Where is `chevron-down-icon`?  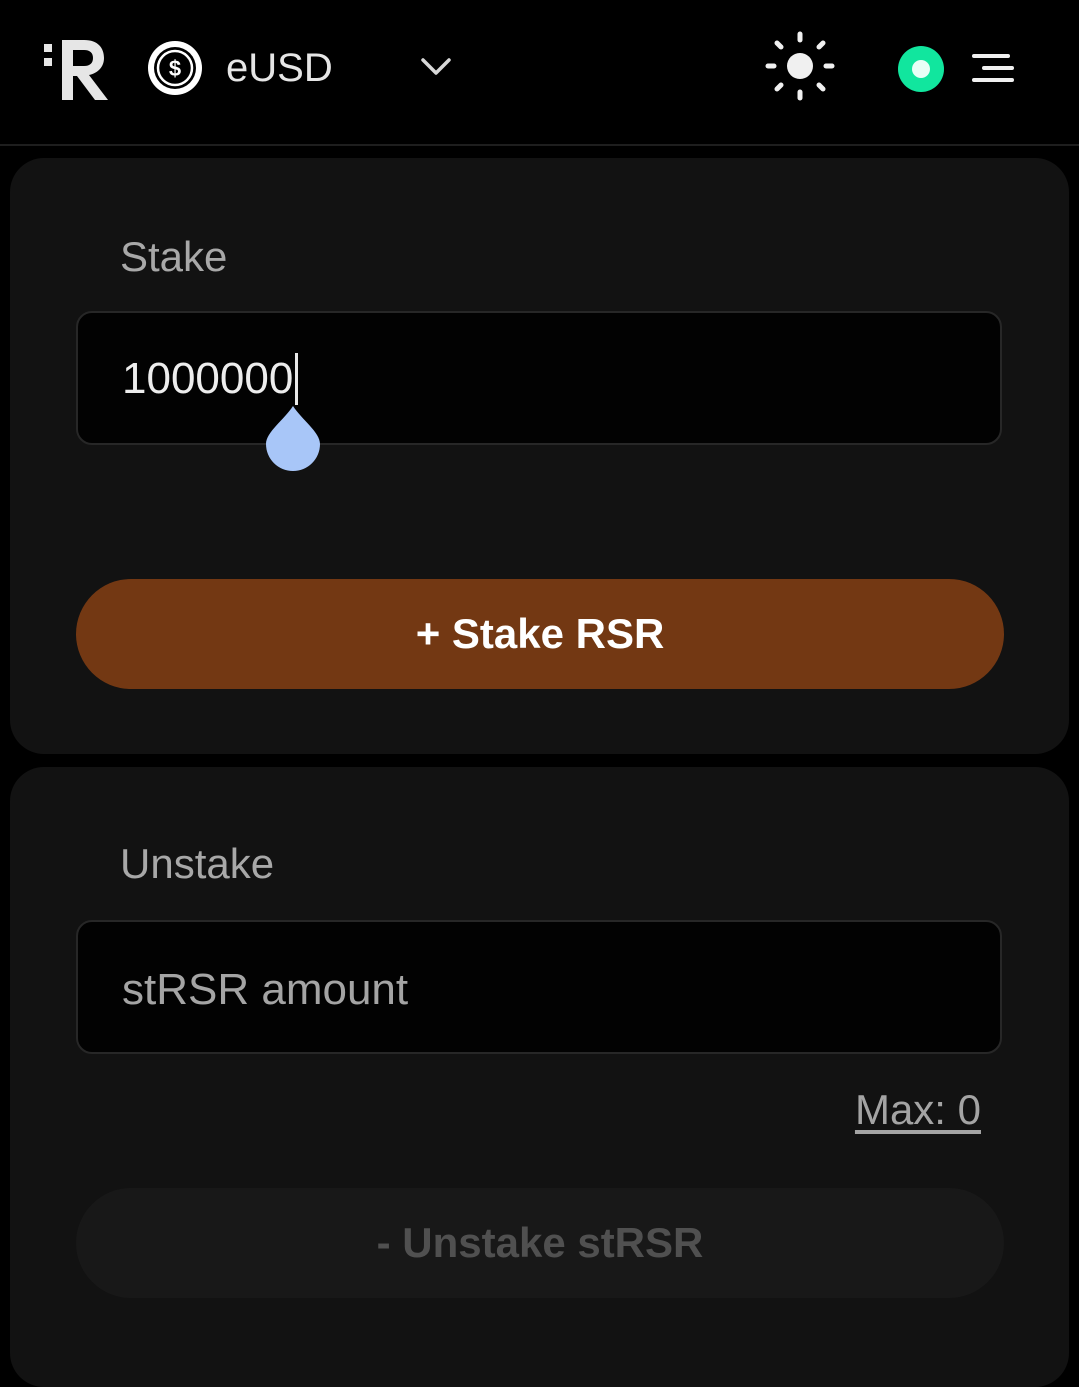
chevron-down-icon is located at coordinates (436, 67).